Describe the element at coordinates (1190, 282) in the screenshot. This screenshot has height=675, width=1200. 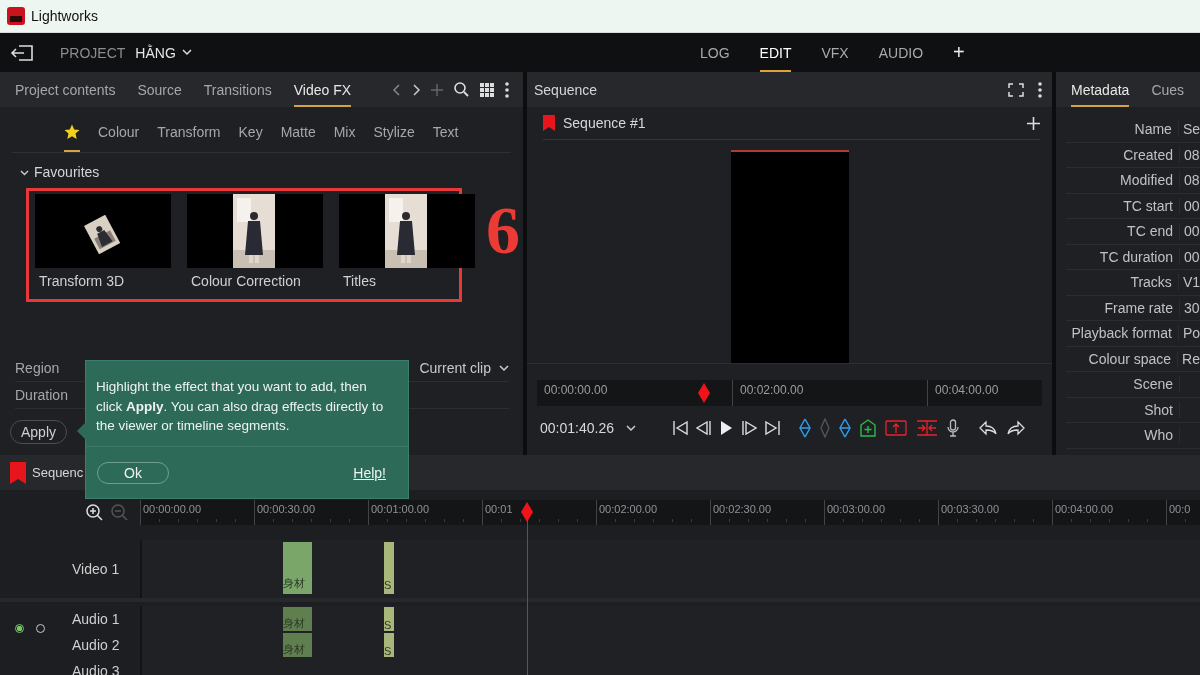
I see `field-value: V1` at that location.